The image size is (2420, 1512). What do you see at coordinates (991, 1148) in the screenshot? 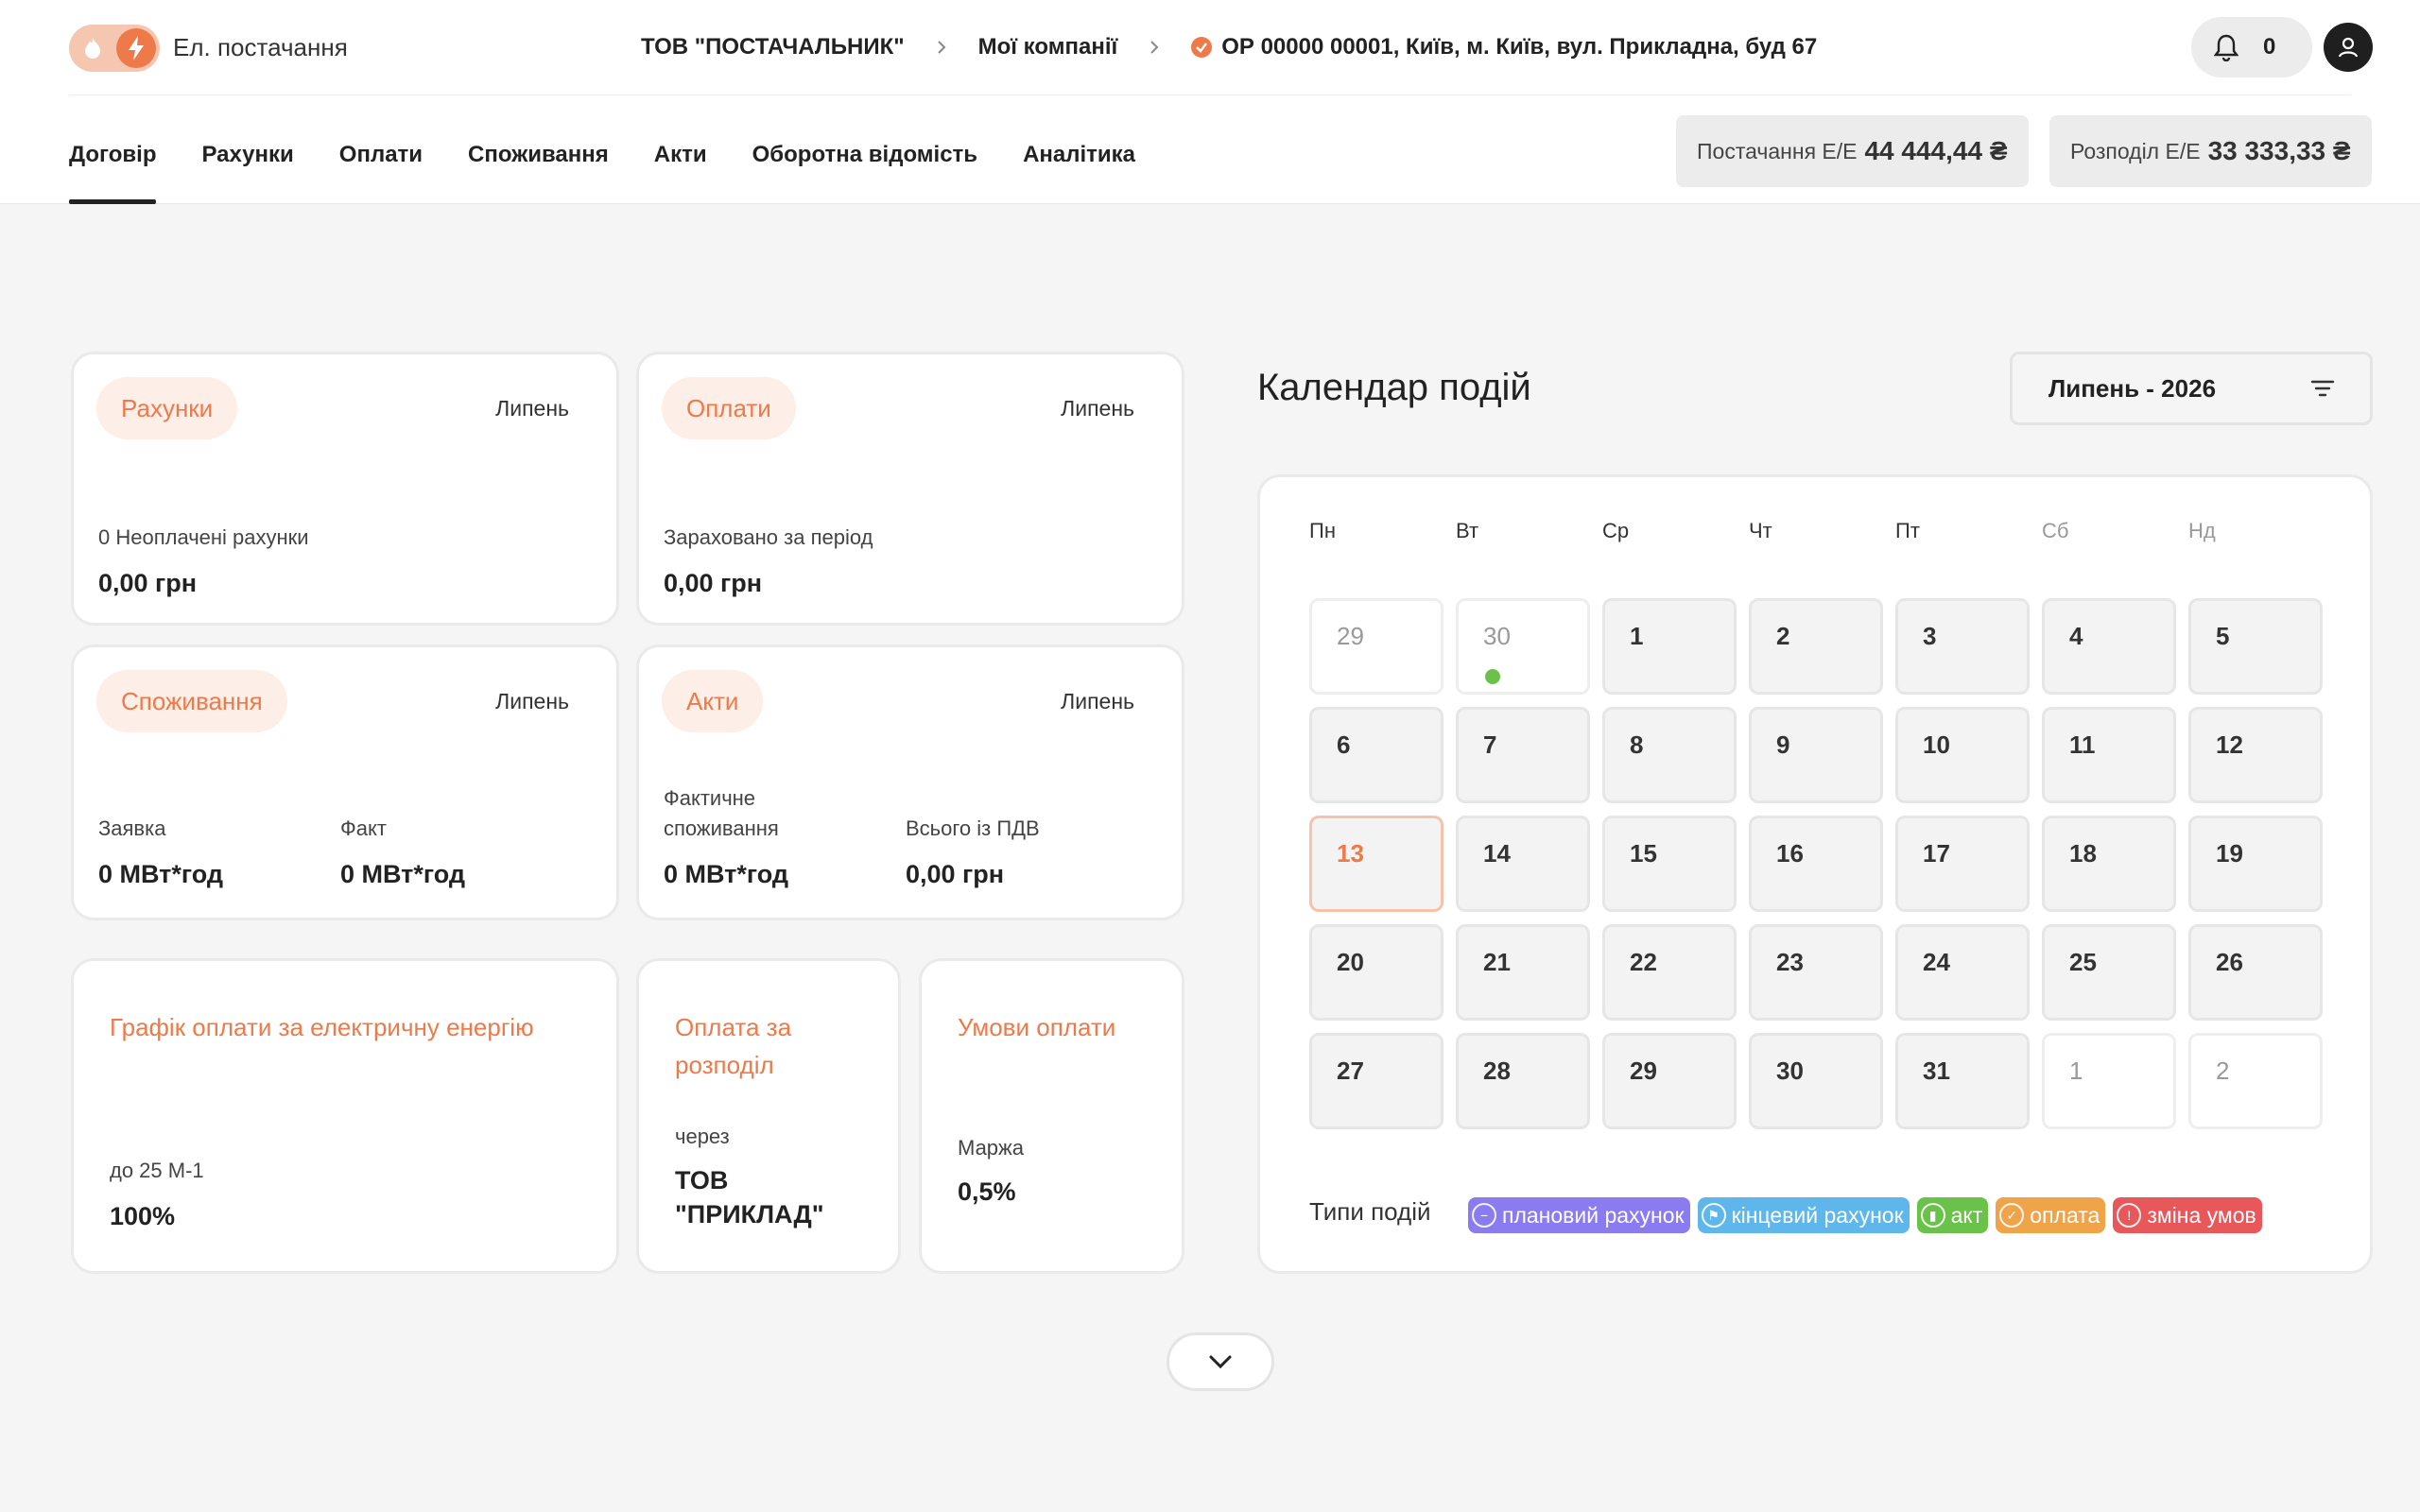
I see `margin-label: Маржа` at bounding box center [991, 1148].